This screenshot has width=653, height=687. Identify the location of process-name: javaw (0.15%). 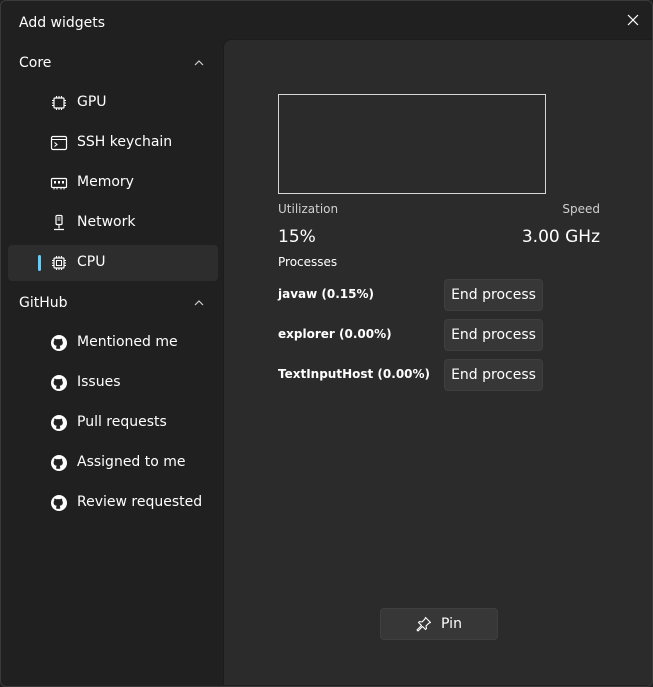
(326, 294).